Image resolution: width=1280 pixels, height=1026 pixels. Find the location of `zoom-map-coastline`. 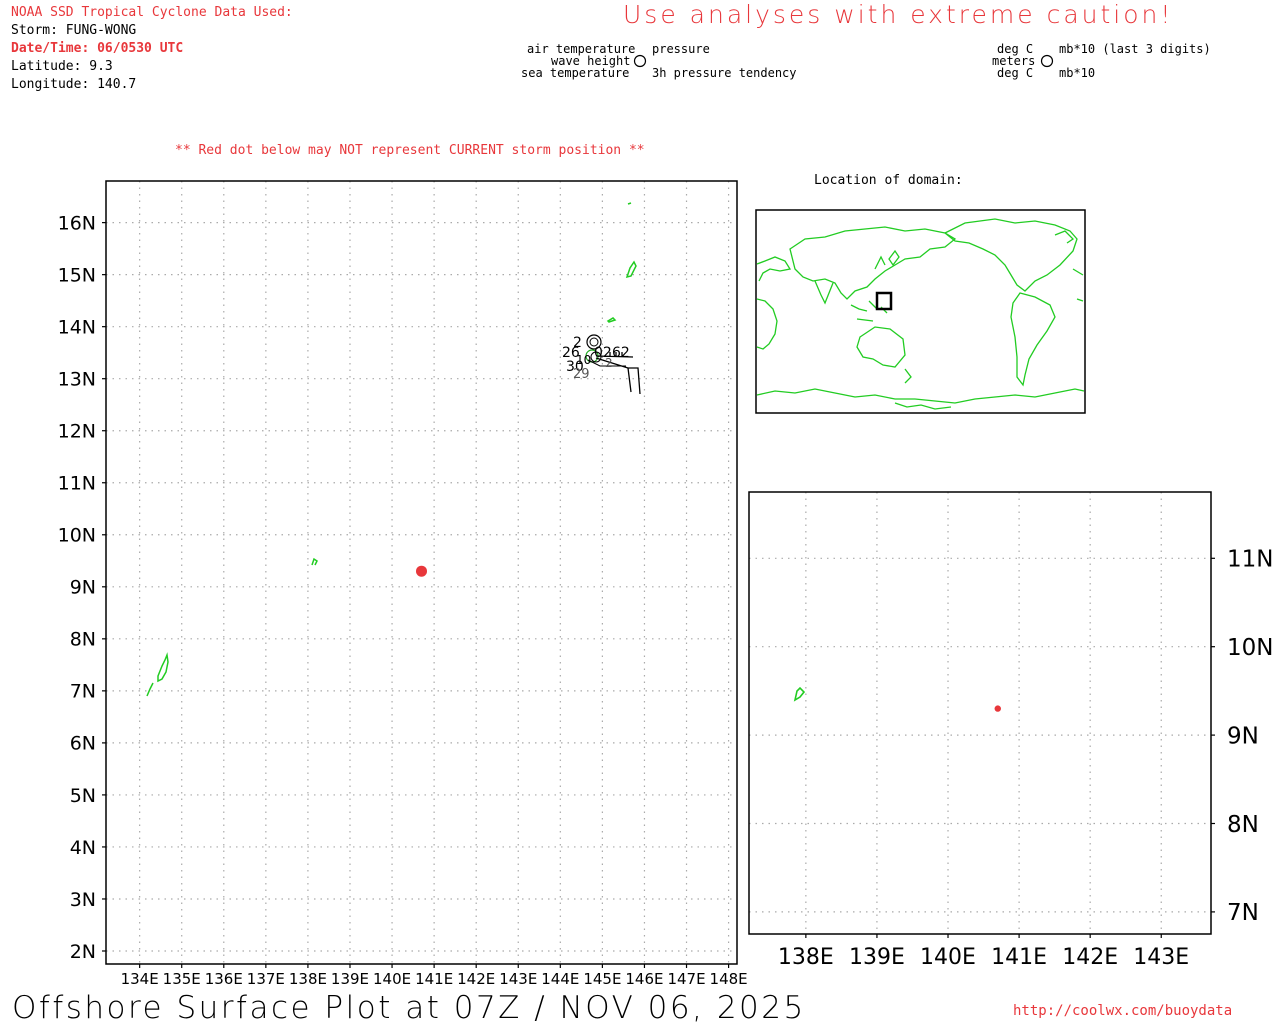

zoom-map-coastline is located at coordinates (799, 694).